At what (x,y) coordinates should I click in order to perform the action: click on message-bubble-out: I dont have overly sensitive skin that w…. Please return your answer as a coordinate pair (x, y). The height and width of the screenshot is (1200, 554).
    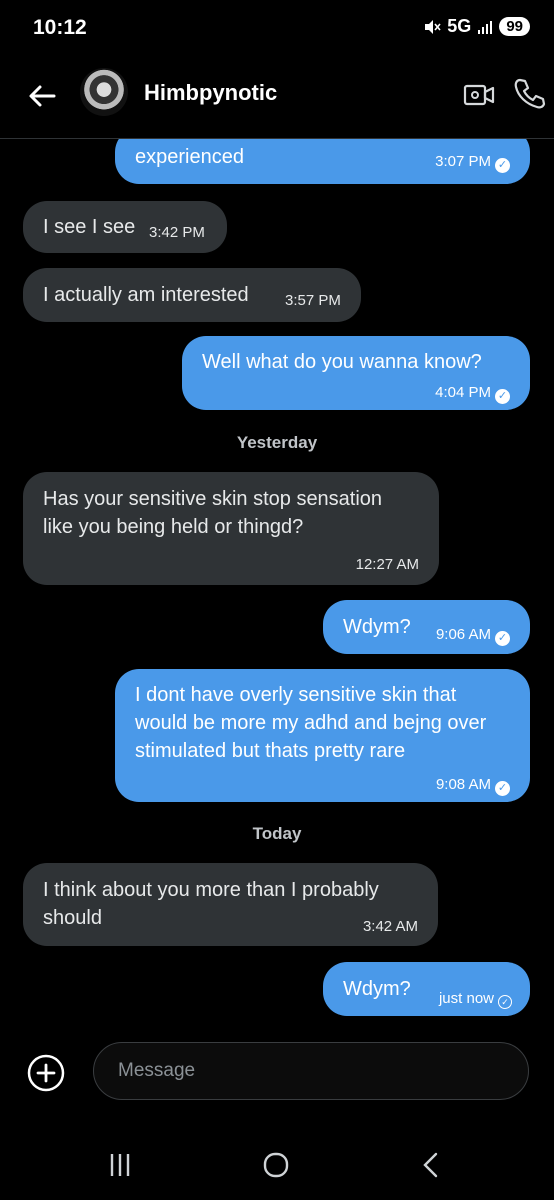
    Looking at the image, I should click on (322, 735).